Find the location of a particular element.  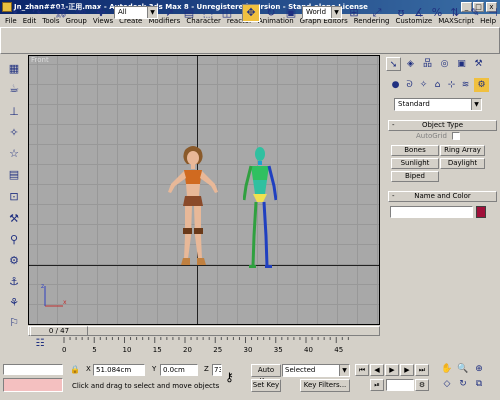

z-coord-field: 73 is located at coordinates (217, 370).